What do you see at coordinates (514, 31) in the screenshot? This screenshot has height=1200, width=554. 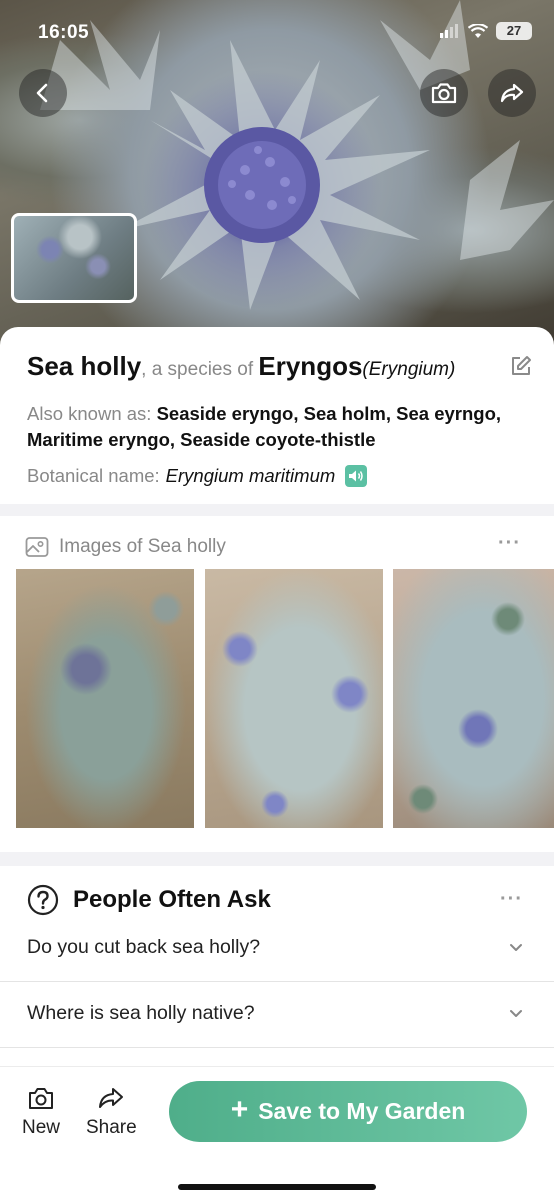 I see `battery-indicator: 27` at bounding box center [514, 31].